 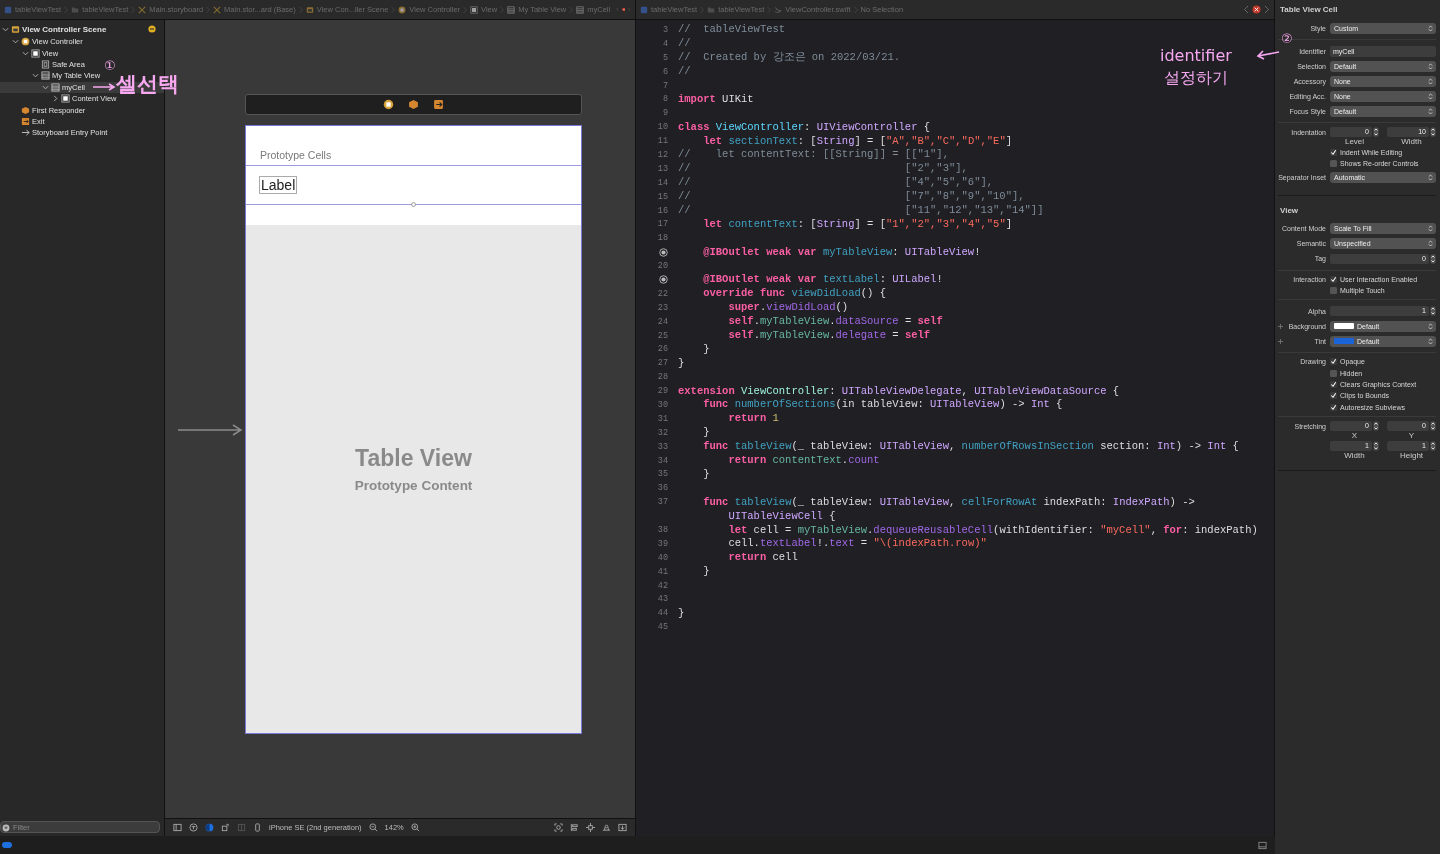 What do you see at coordinates (413, 485) in the screenshot?
I see `placeholder-subtitle: Prototype Content` at bounding box center [413, 485].